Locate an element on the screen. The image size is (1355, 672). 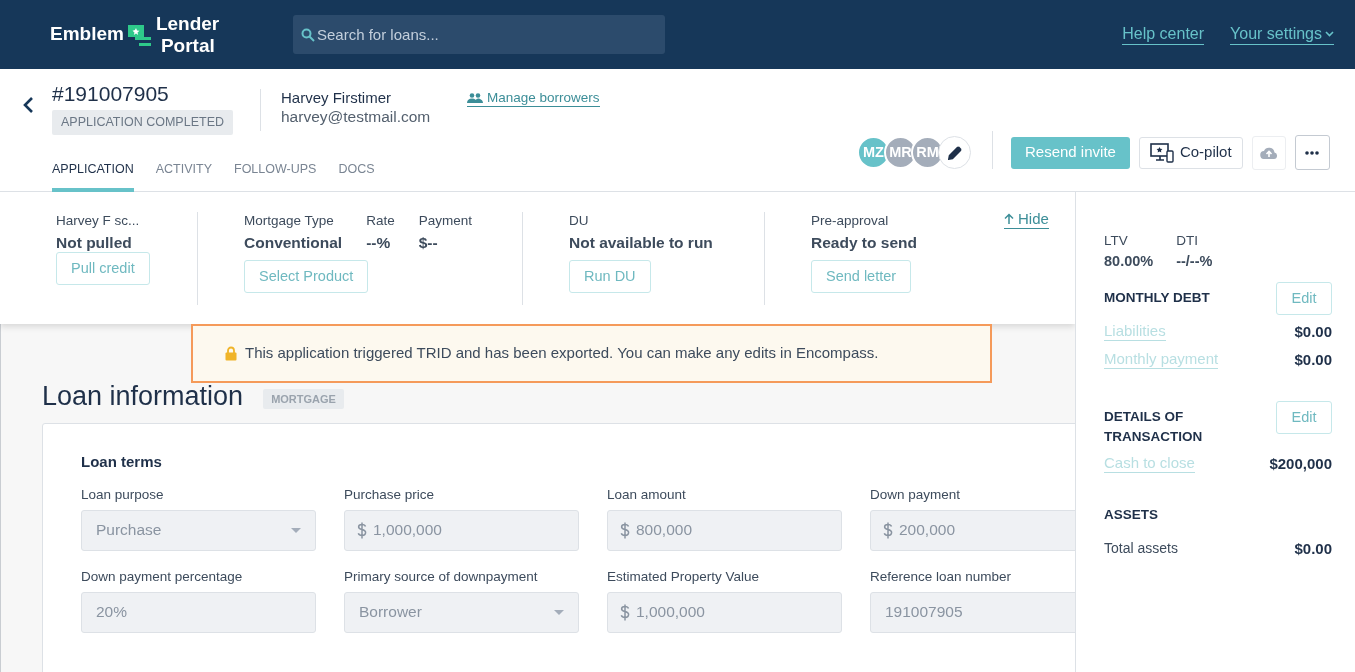
co-pilot-button: Co-pilot is located at coordinates (1190, 152).